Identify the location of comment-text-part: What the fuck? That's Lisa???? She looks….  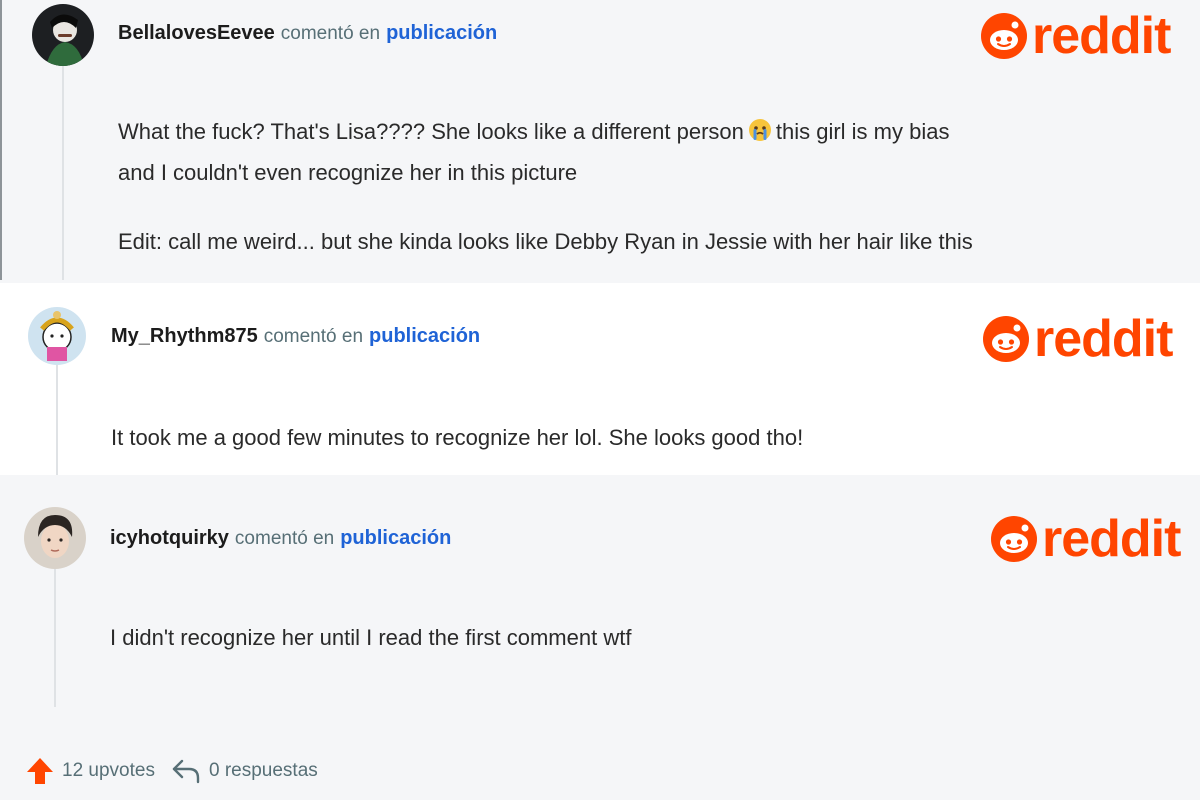
(431, 131).